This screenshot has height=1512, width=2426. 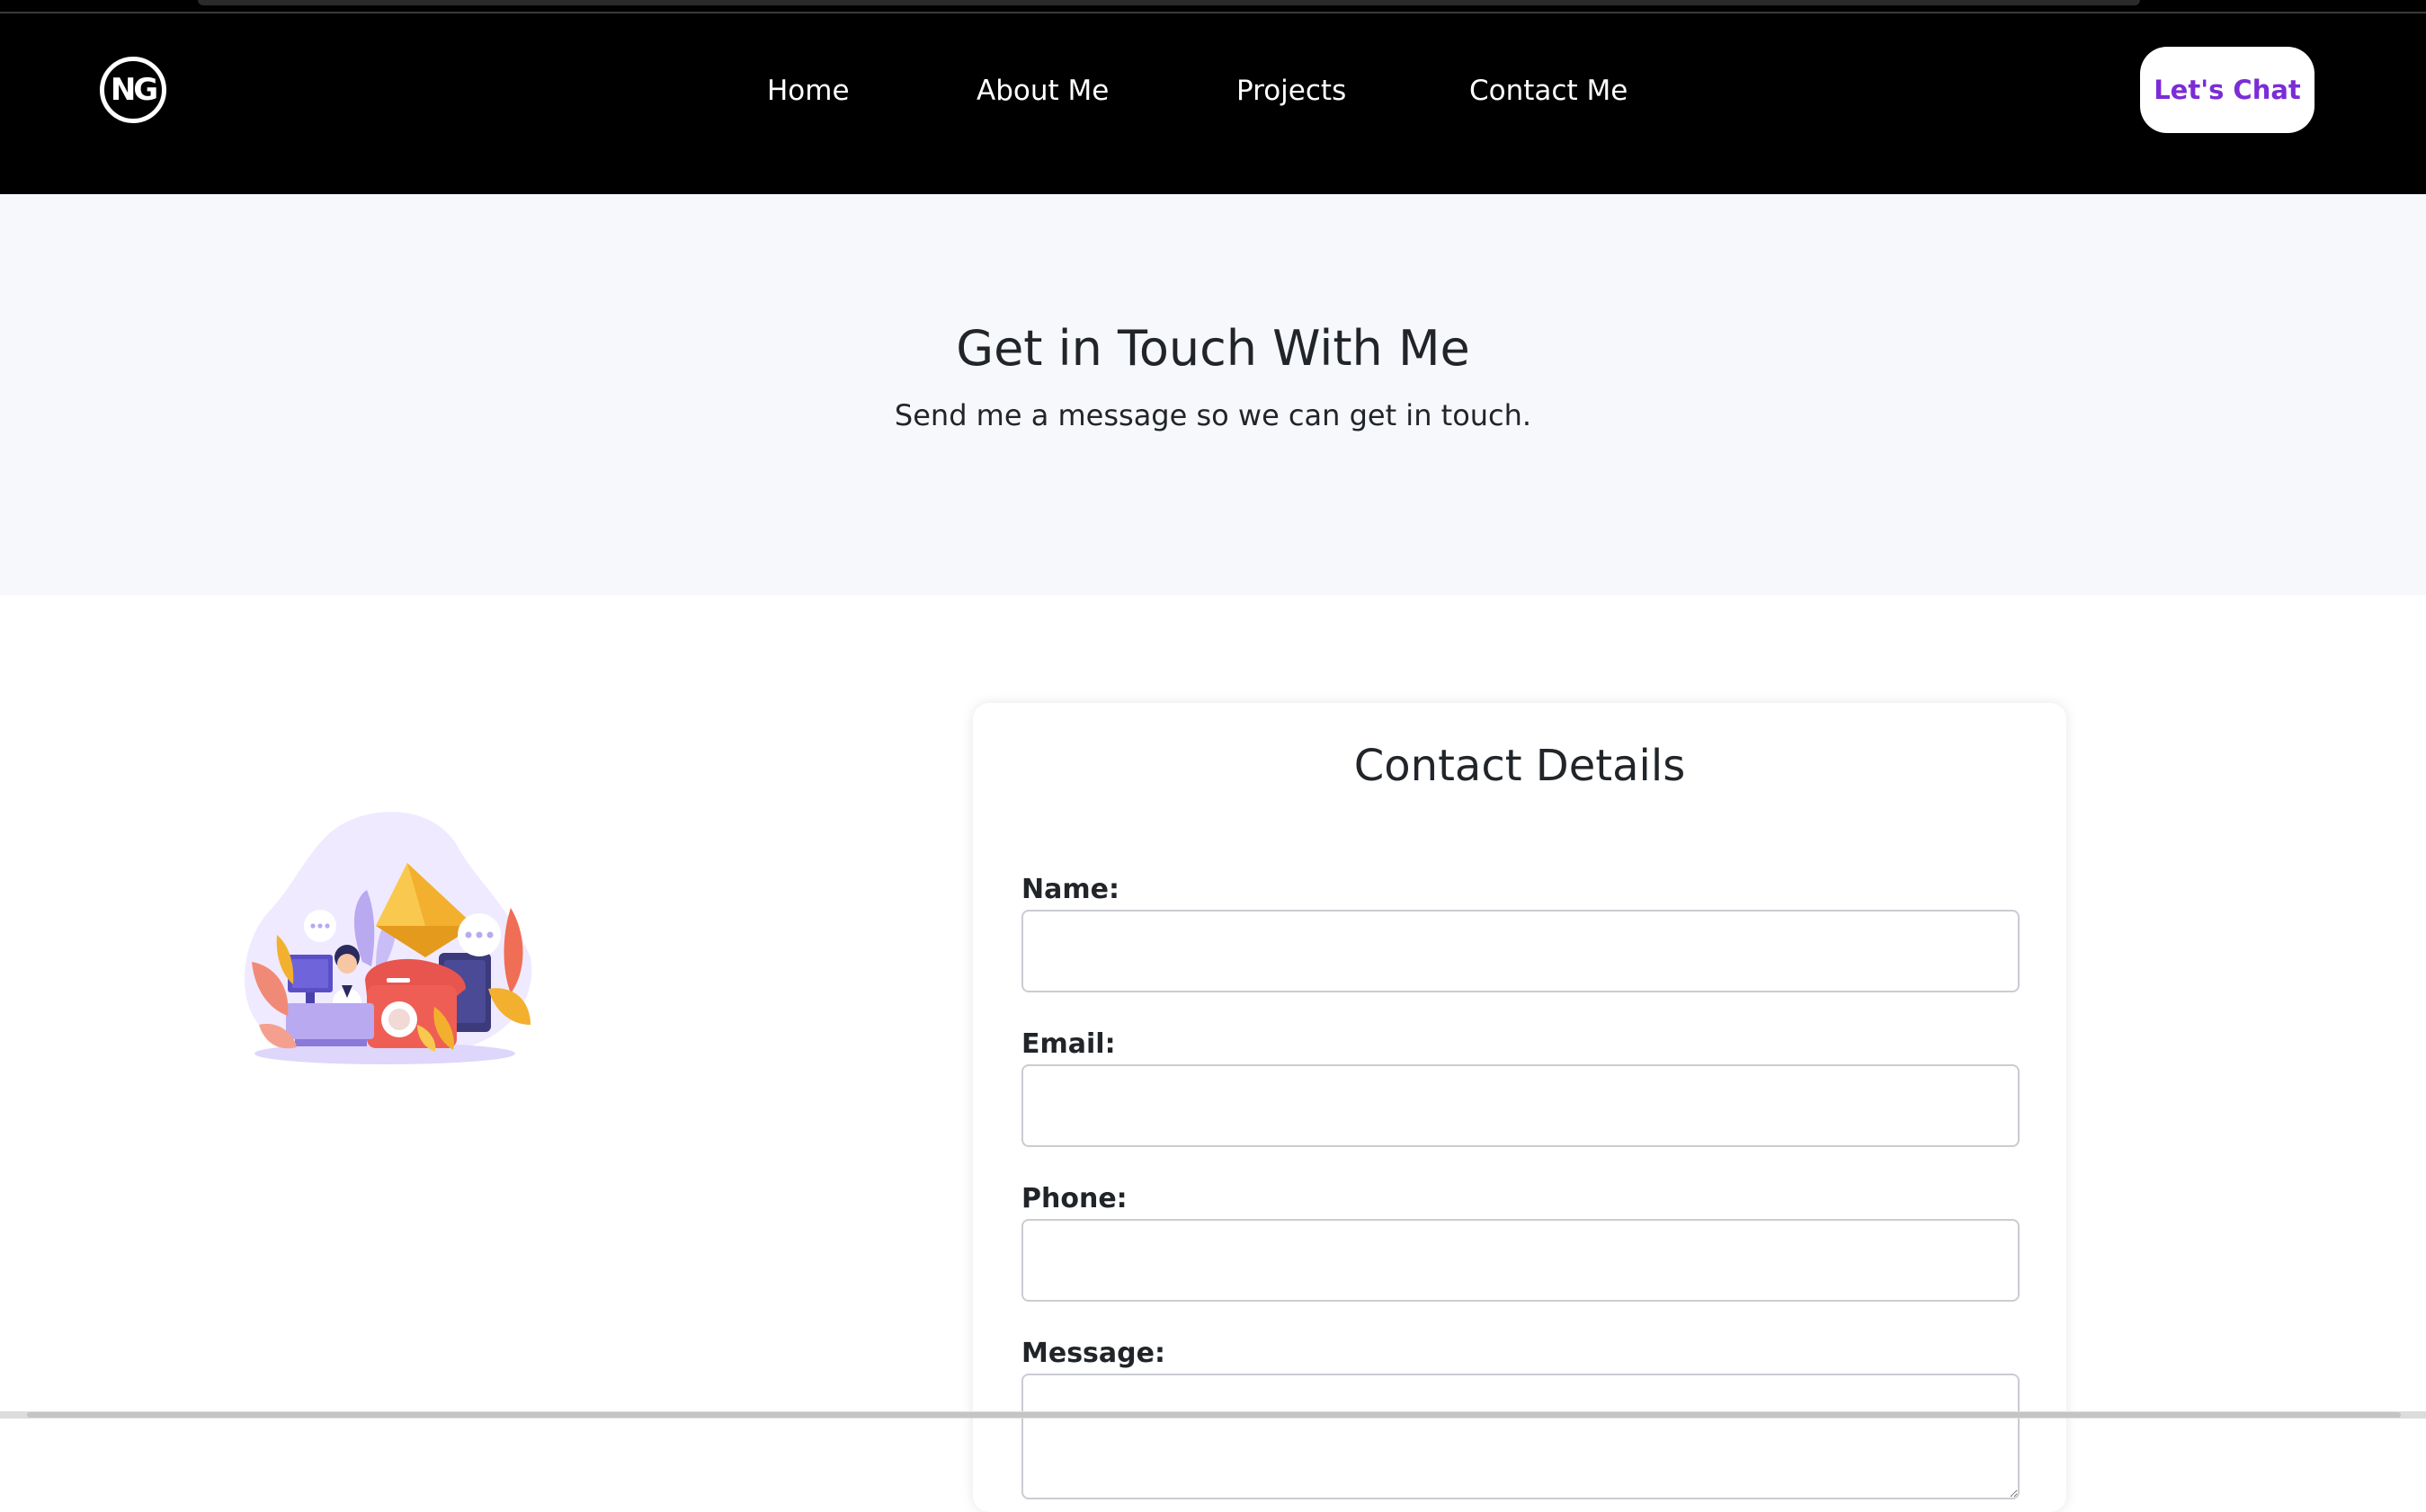 I want to click on email-field, so click(x=1520, y=1105).